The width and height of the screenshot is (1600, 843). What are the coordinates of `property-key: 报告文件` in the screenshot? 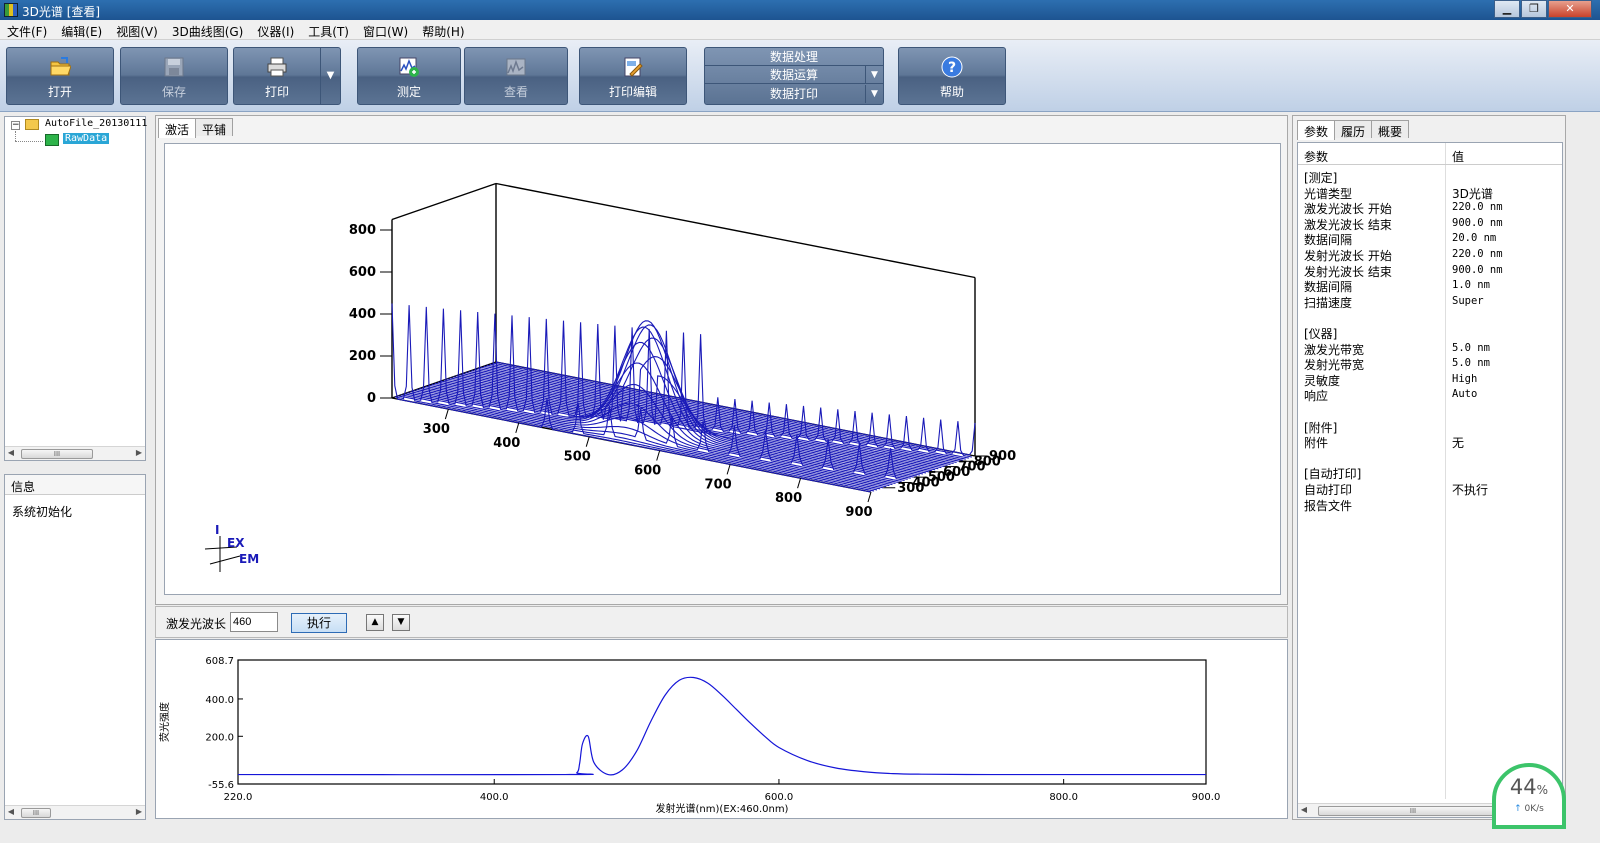 It's located at (1328, 505).